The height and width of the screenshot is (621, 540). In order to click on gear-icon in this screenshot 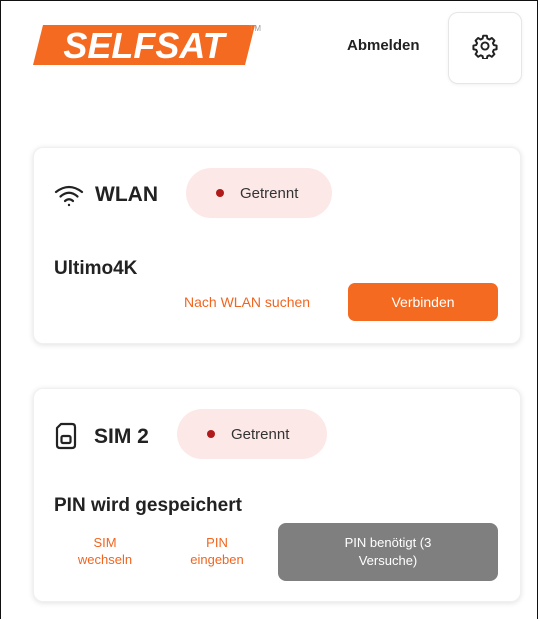, I will do `click(485, 48)`.